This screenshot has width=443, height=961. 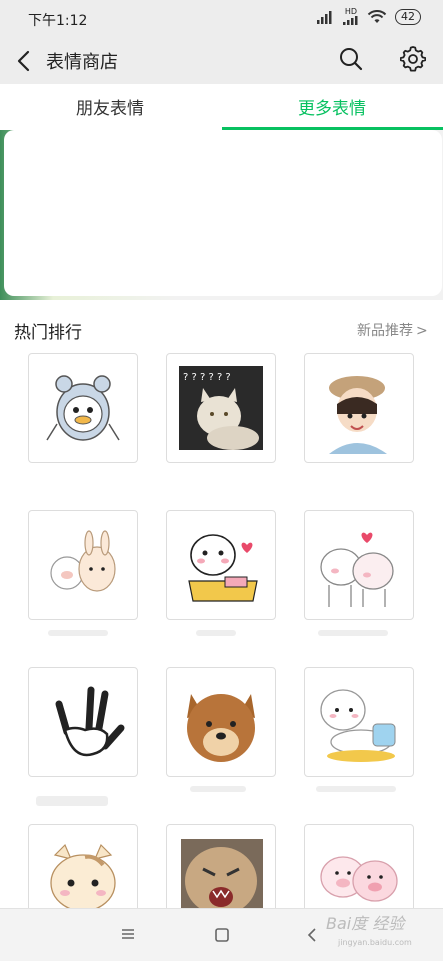 I want to click on status-time: 下午1:12, so click(x=58, y=21).